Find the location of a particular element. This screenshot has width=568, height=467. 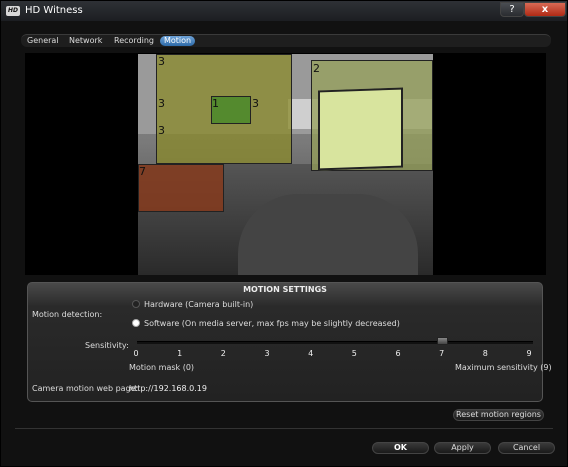

max-sensitivity-caption: Maximum sensitivity (9) is located at coordinates (503, 367).